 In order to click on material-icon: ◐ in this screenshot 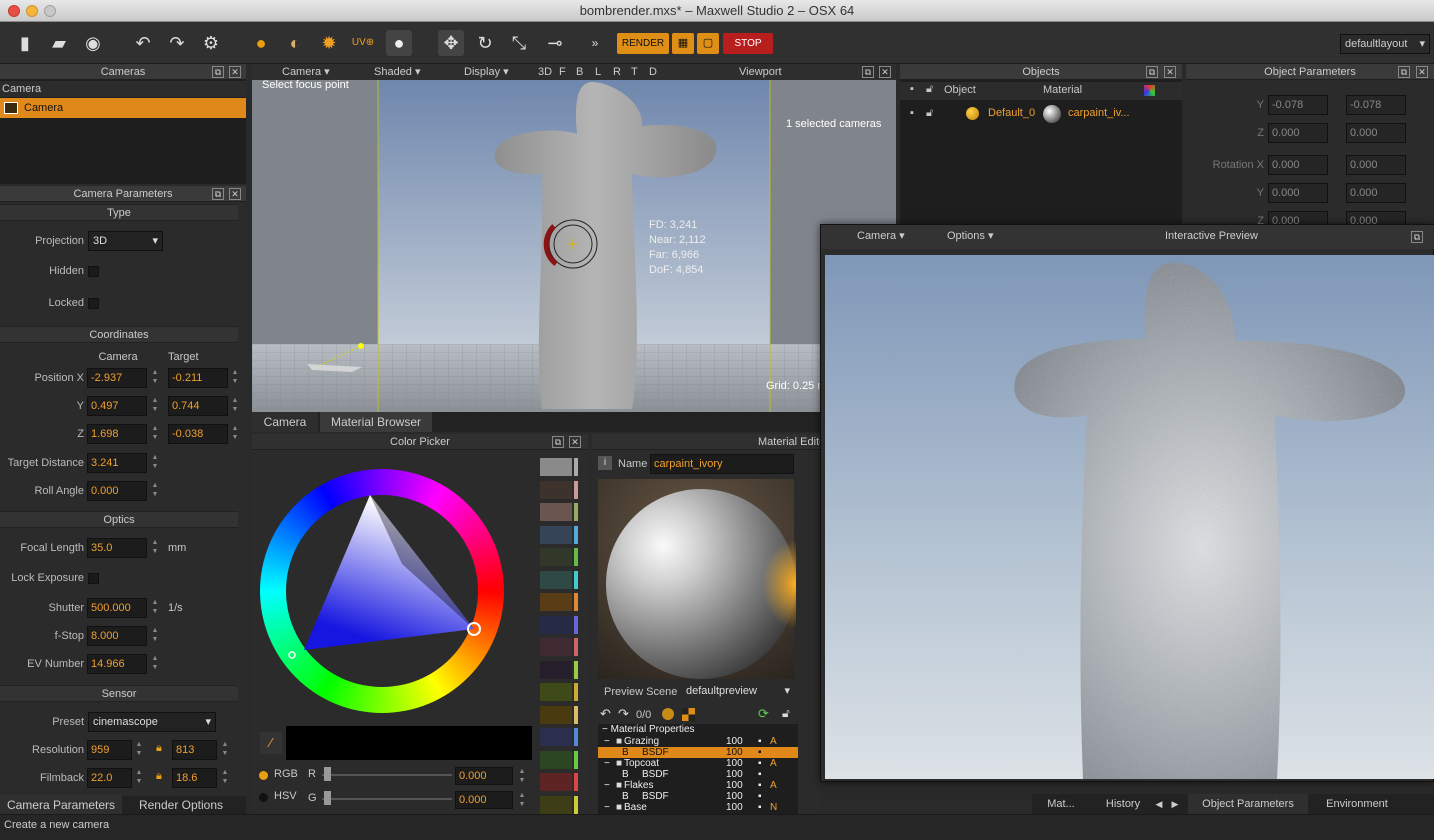, I will do `click(295, 43)`.